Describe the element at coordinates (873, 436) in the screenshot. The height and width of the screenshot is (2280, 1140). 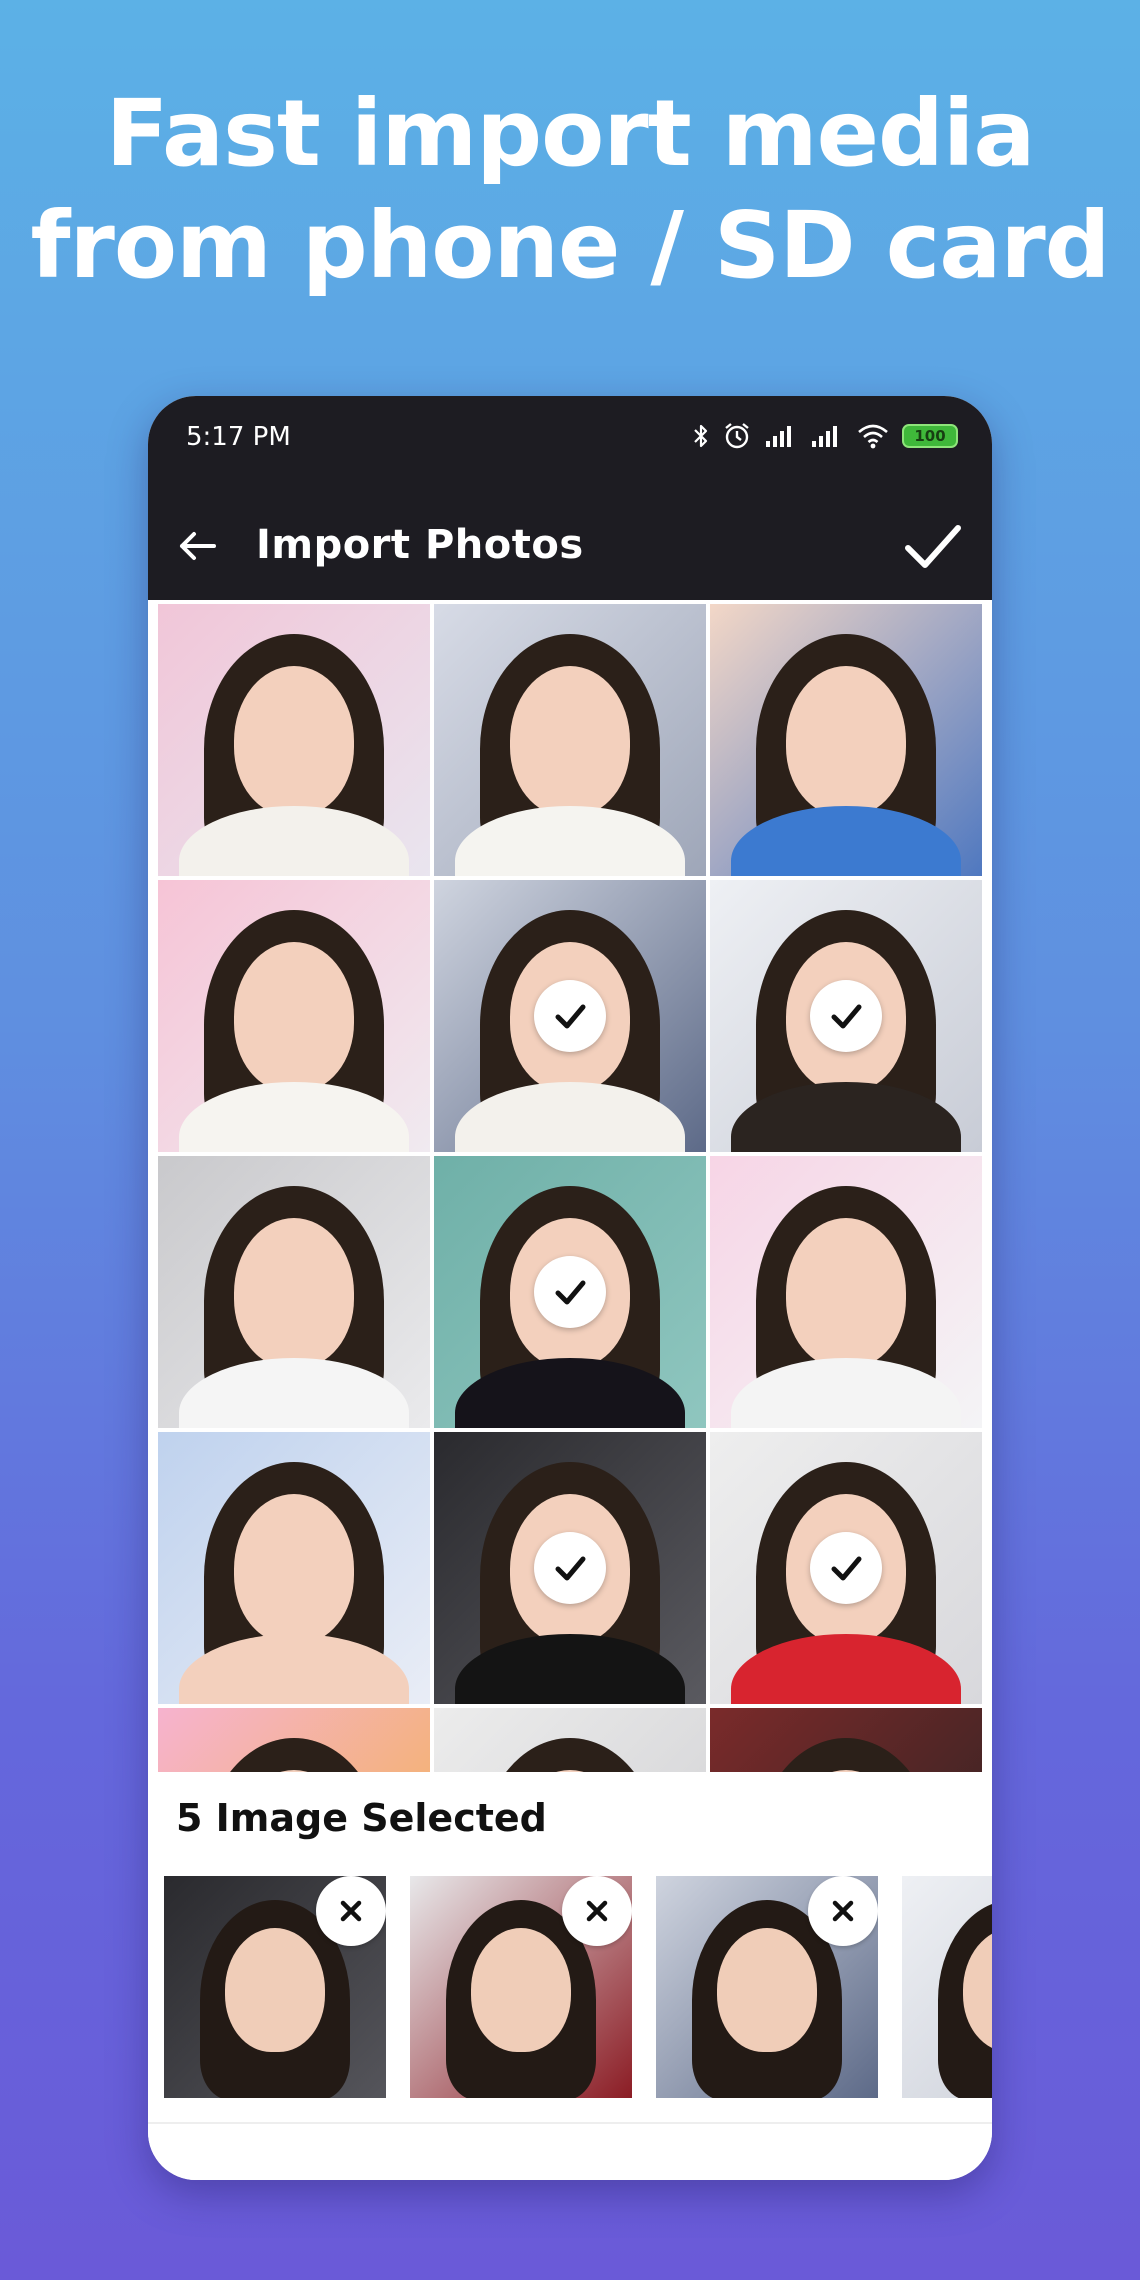
I see `wifi-icon` at that location.